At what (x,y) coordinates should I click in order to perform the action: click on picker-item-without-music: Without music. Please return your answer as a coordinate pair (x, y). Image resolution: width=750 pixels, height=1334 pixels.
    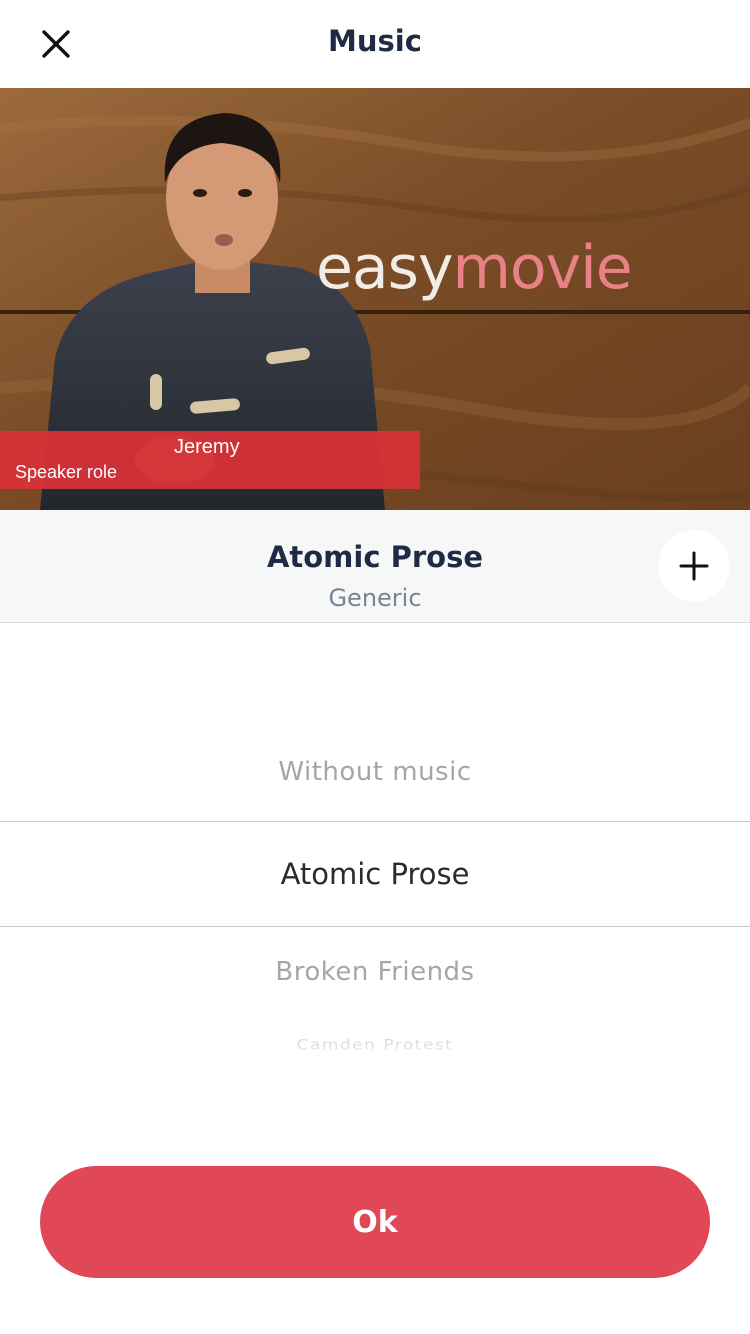
    Looking at the image, I should click on (375, 772).